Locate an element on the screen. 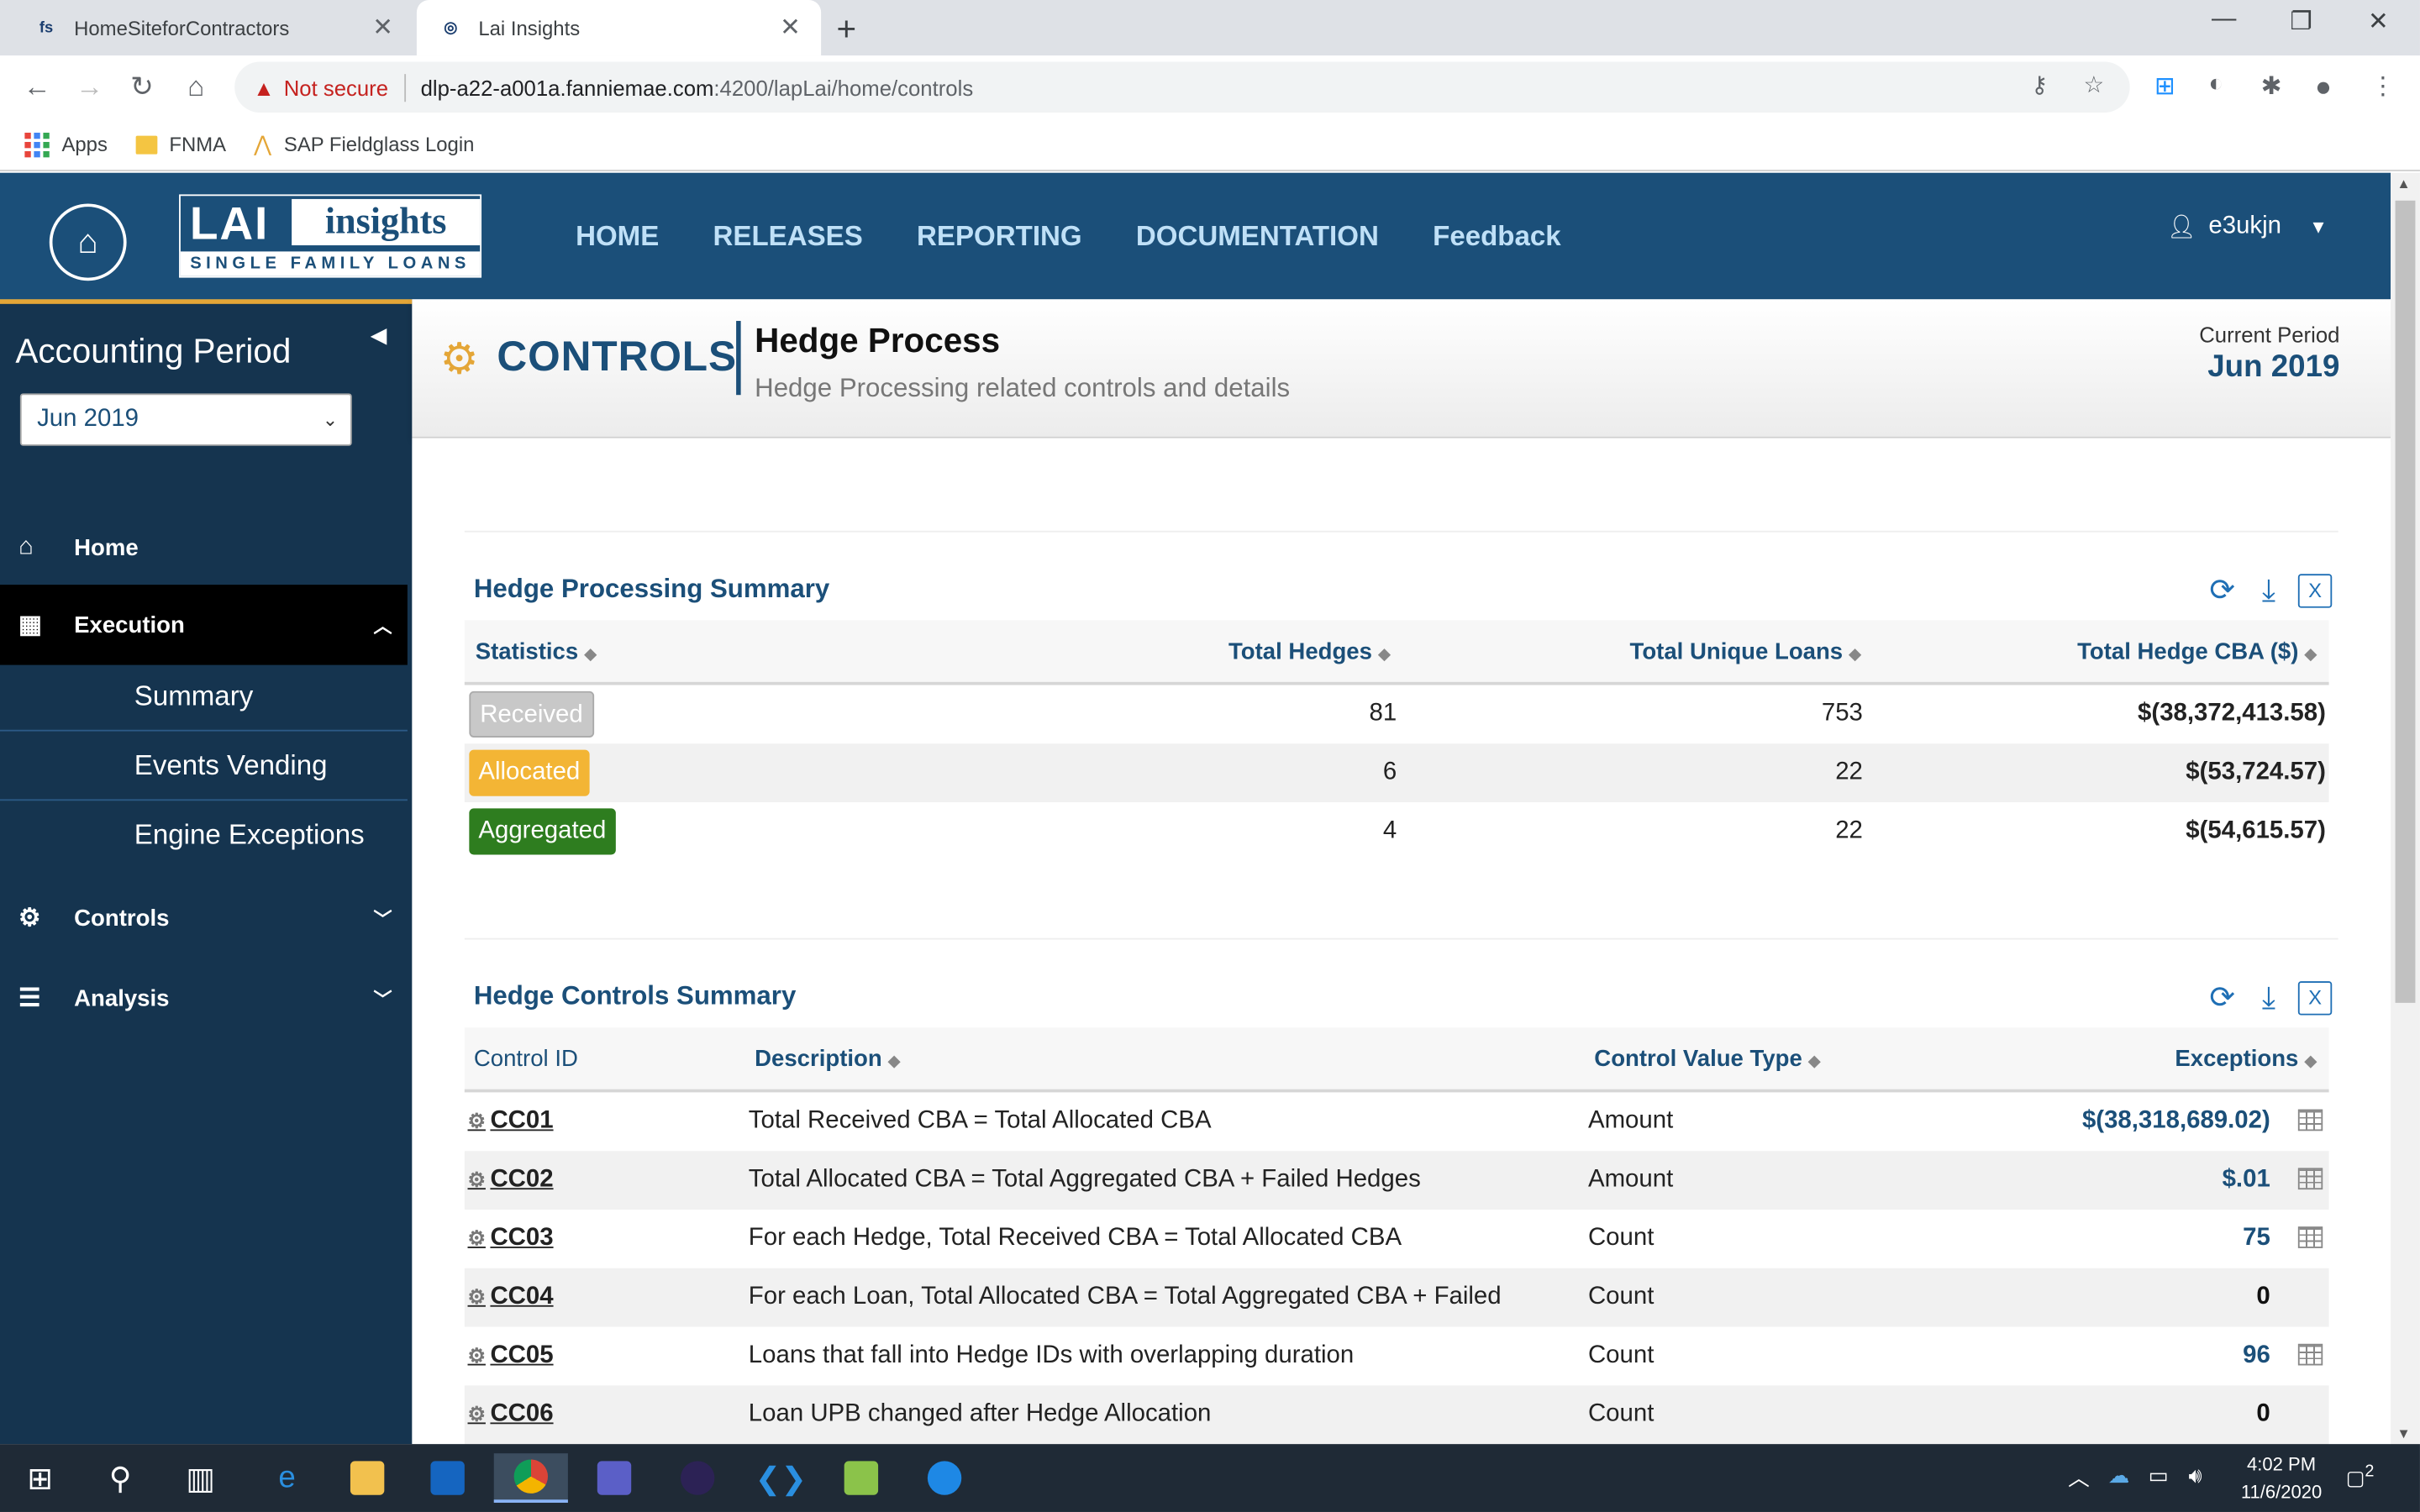 This screenshot has width=2420, height=1512. nav-home: HOME is located at coordinates (617, 236).